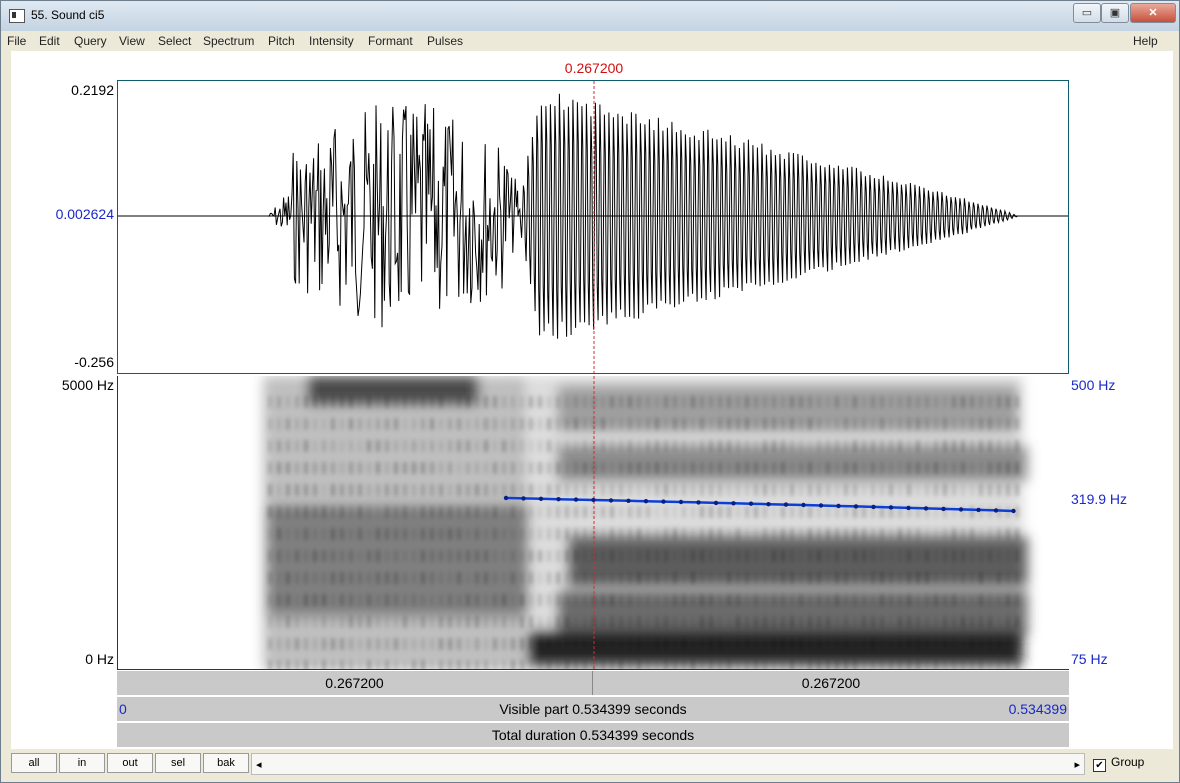 Image resolution: width=1180 pixels, height=783 pixels. What do you see at coordinates (1087, 13) in the screenshot?
I see `minimize-button: ▭` at bounding box center [1087, 13].